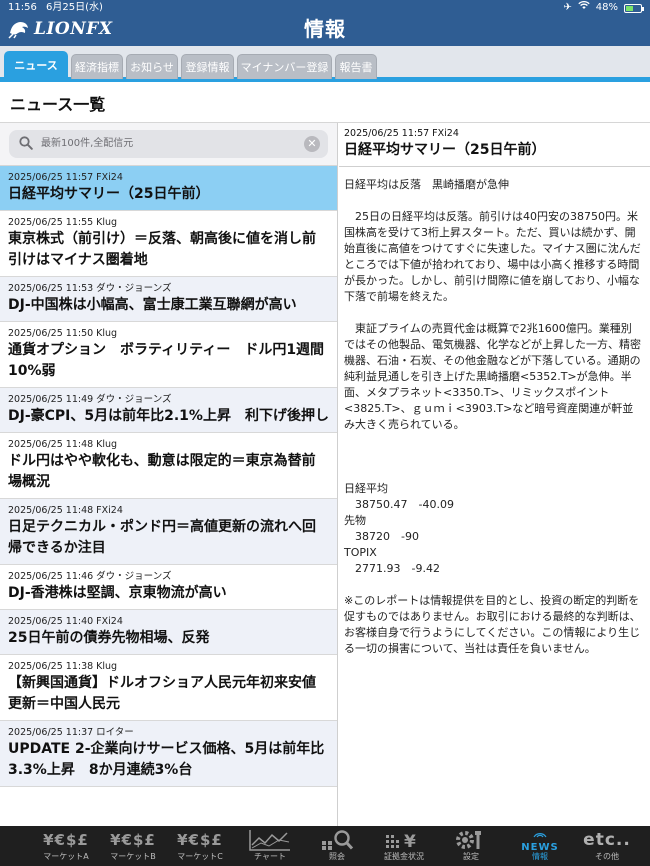 This screenshot has width=650, height=866. I want to click on news-headline: DJ-香港株は堅調、京東物流が高い, so click(117, 593).